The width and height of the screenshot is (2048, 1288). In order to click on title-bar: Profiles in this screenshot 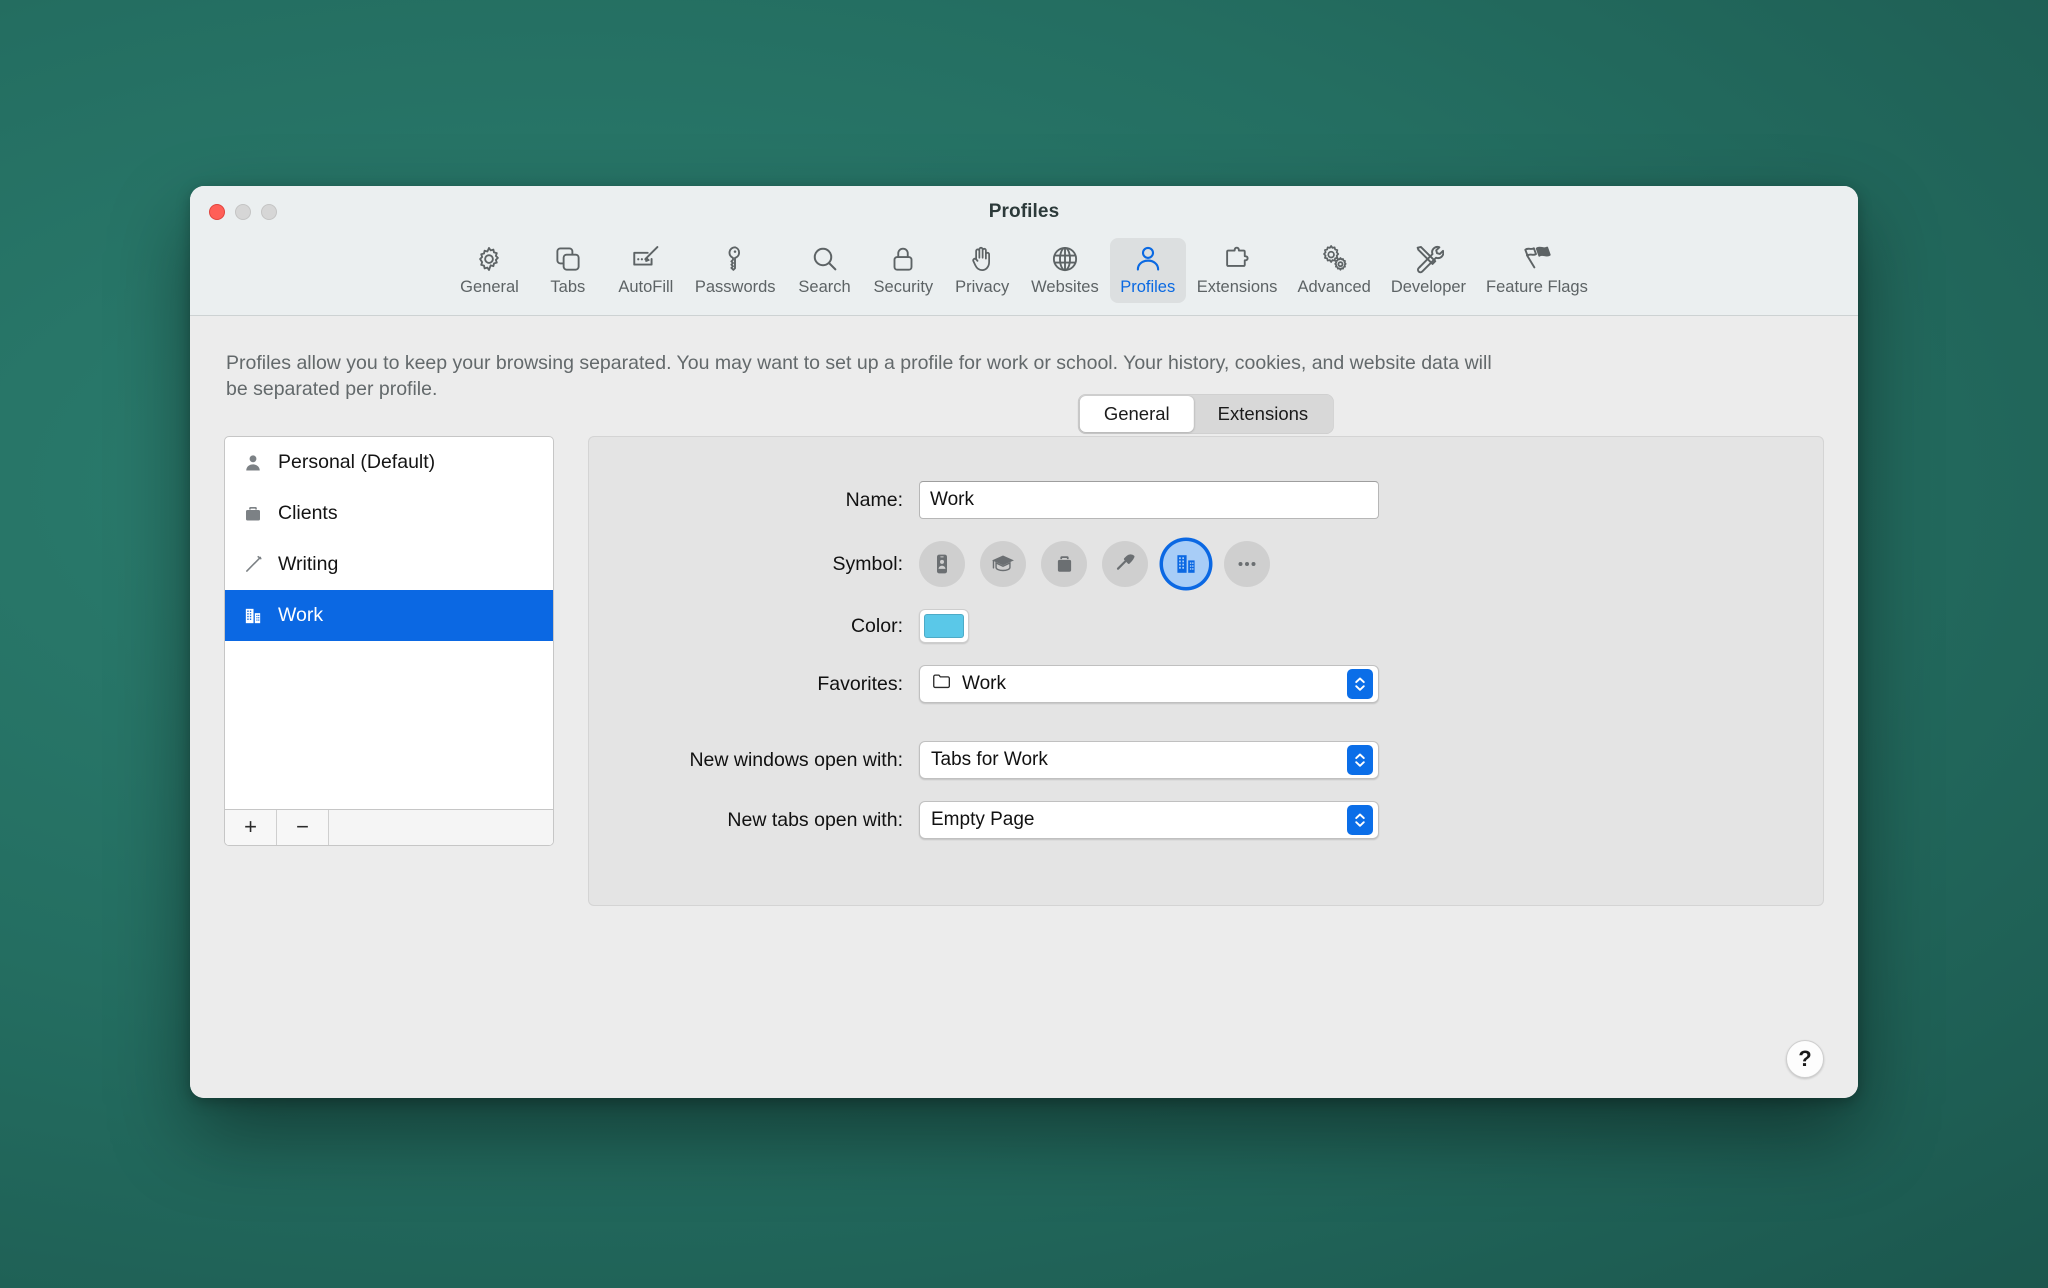, I will do `click(1024, 212)`.